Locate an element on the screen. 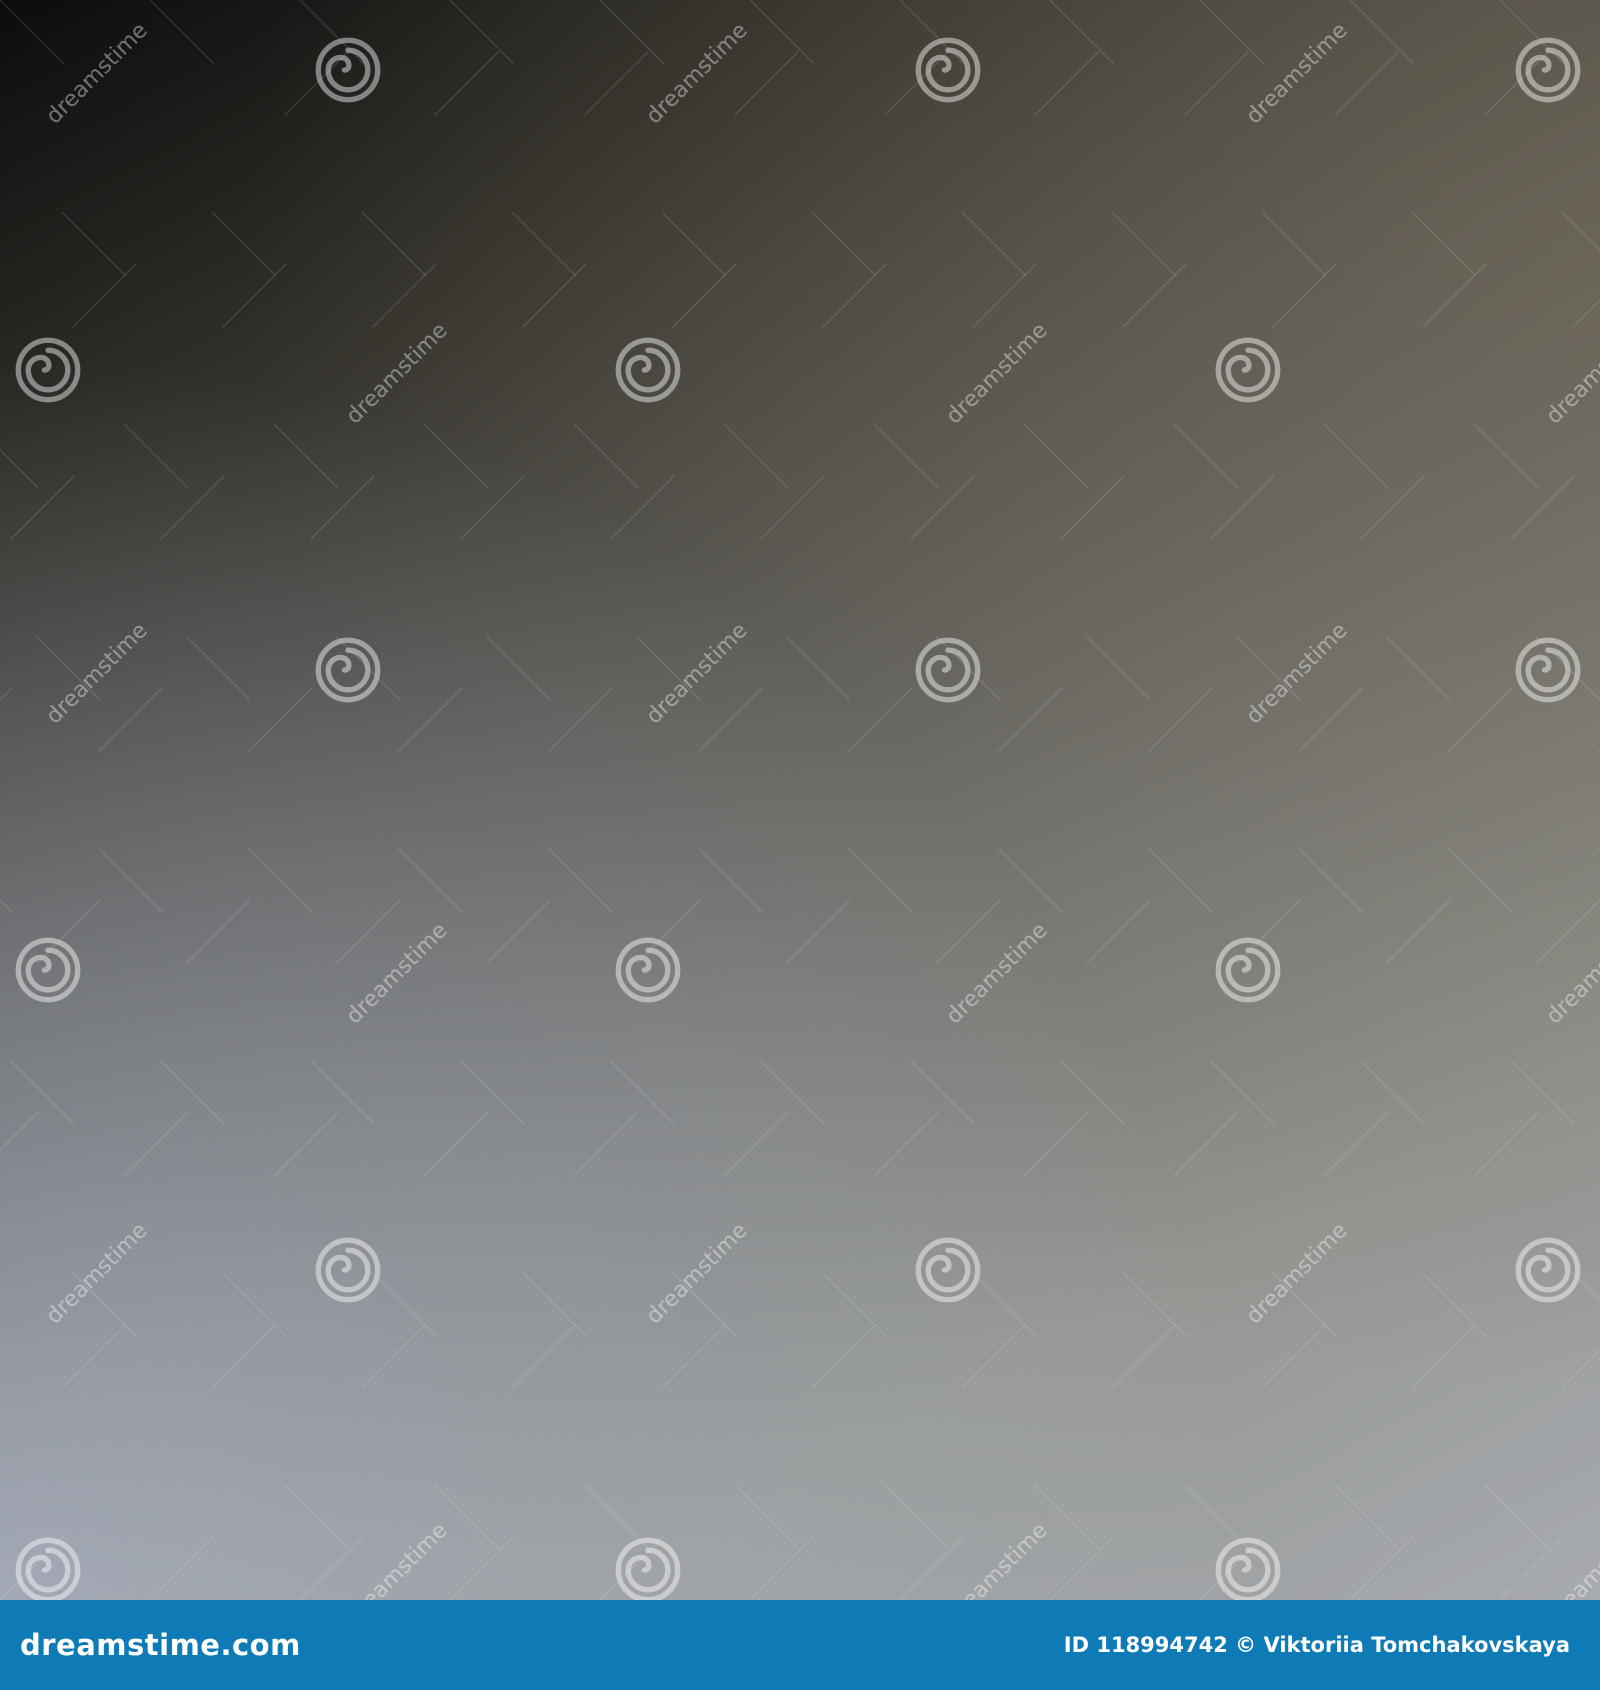 The width and height of the screenshot is (1600, 1690). footer-credit-text: ID 118994742 © Viktoriia Tomchakovskaya is located at coordinates (1316, 1645).